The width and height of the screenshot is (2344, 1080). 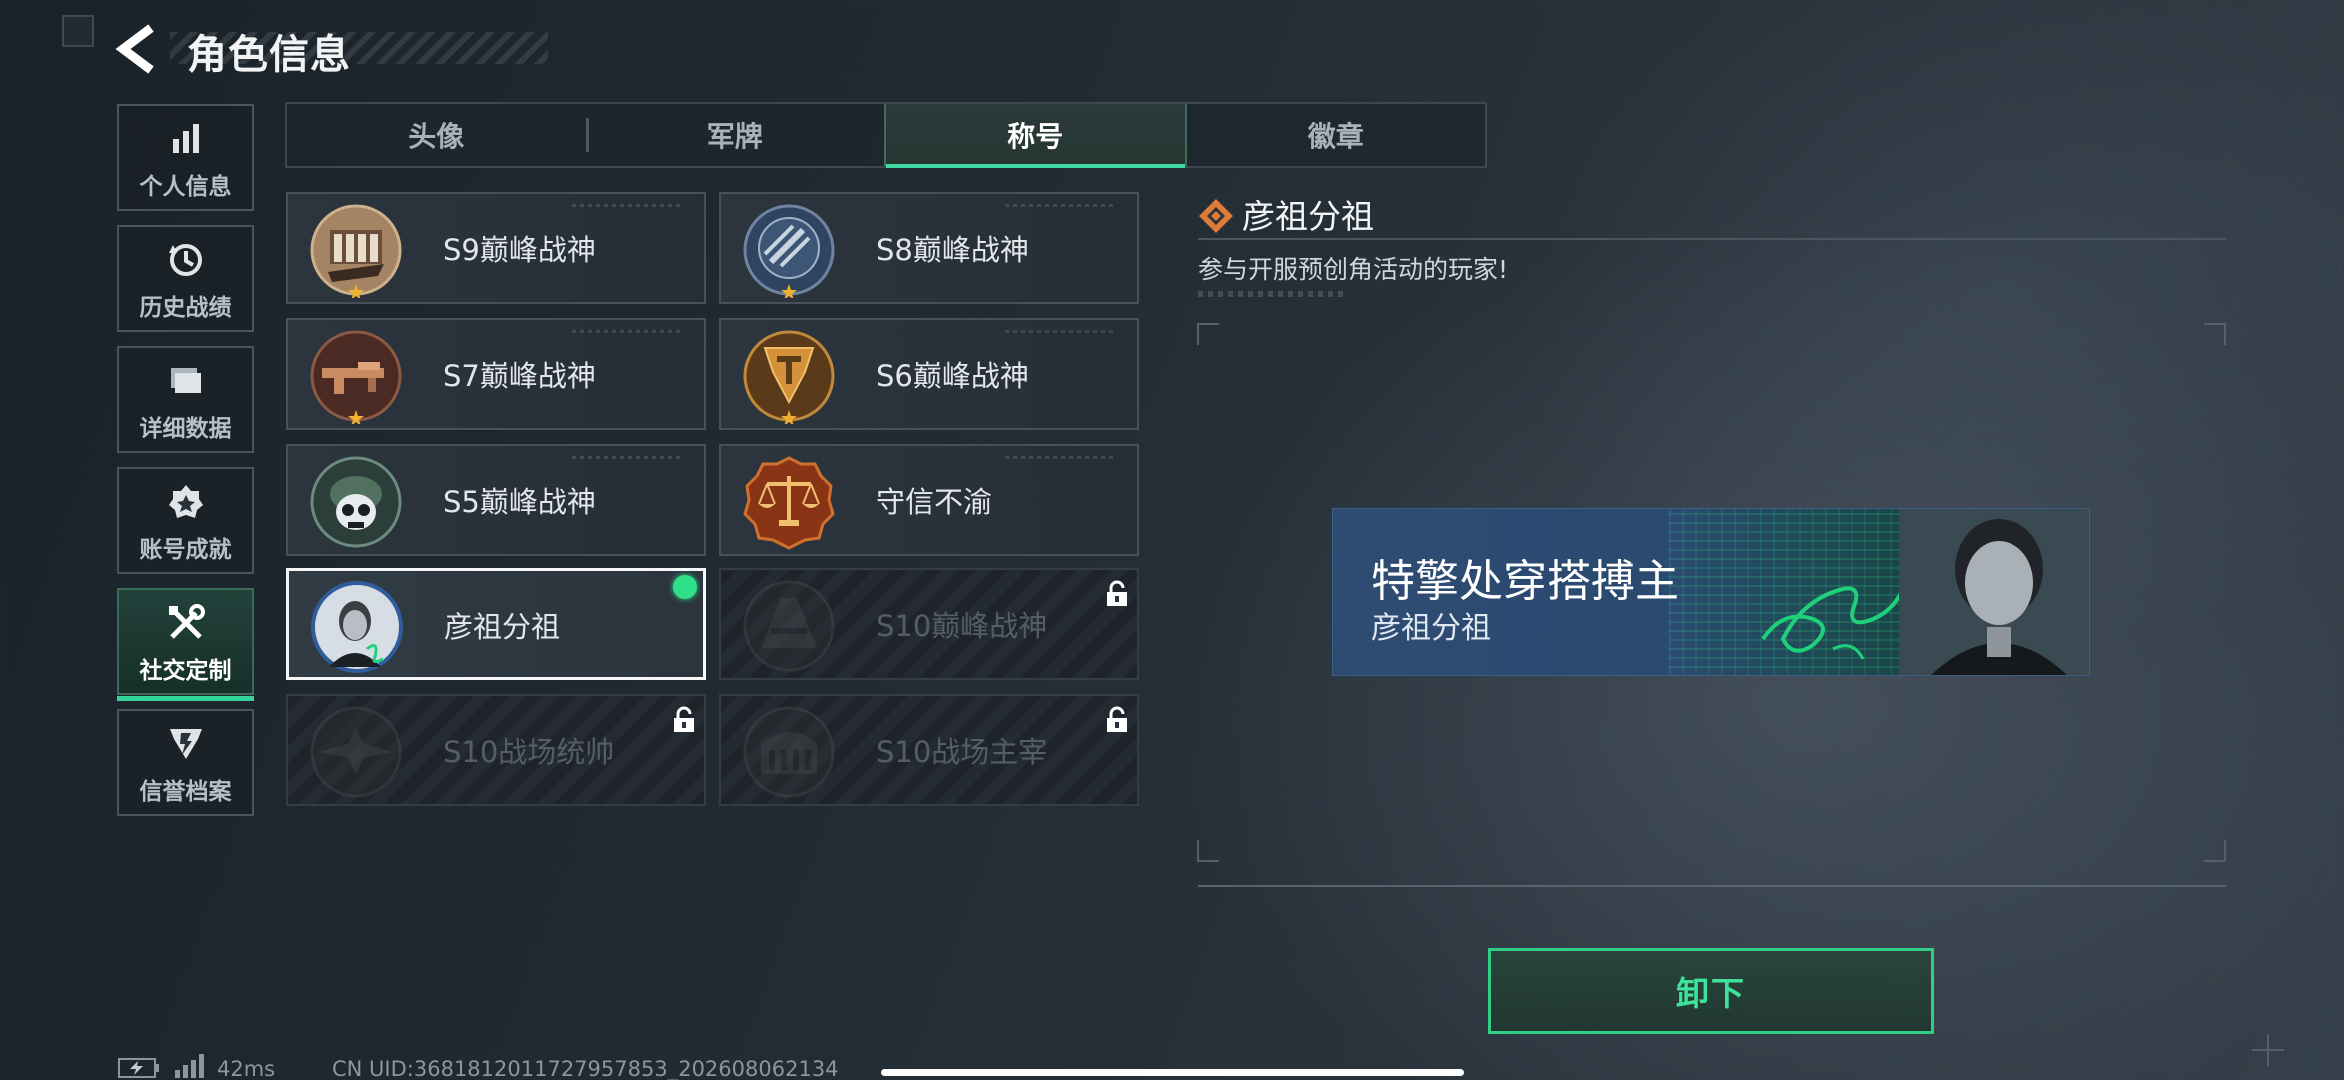 What do you see at coordinates (185, 550) in the screenshot?
I see `sidebar-item-label: 账号成就` at bounding box center [185, 550].